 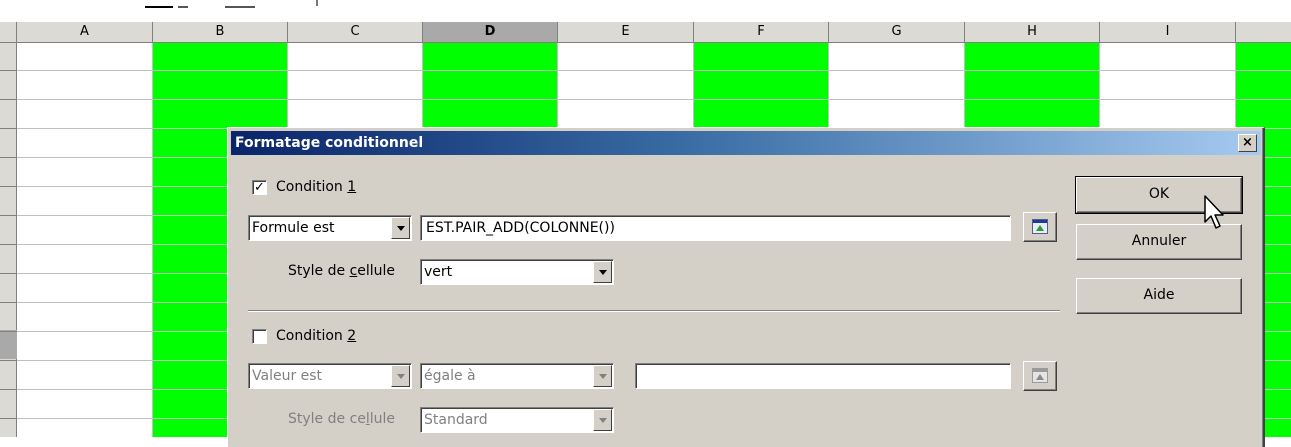 I want to click on check-icon: ✓, so click(x=259, y=187).